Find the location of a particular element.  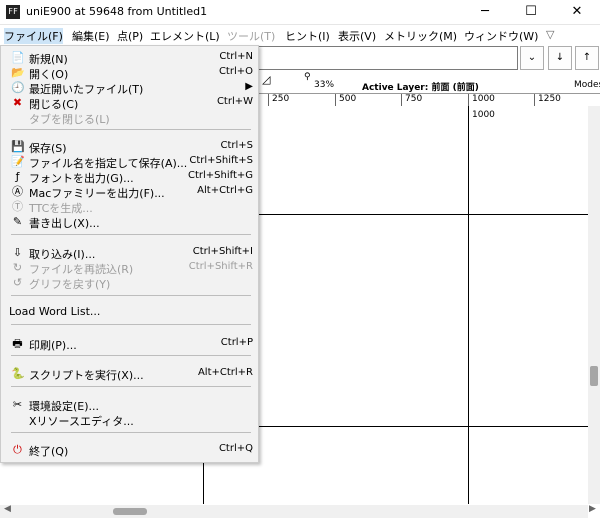

ruler-label: 750 is located at coordinates (414, 99).